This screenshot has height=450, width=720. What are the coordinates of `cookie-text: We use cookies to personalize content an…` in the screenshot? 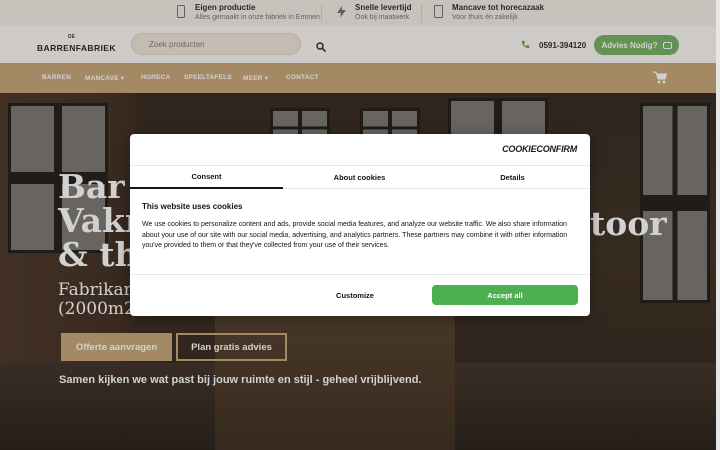 It's located at (355, 235).